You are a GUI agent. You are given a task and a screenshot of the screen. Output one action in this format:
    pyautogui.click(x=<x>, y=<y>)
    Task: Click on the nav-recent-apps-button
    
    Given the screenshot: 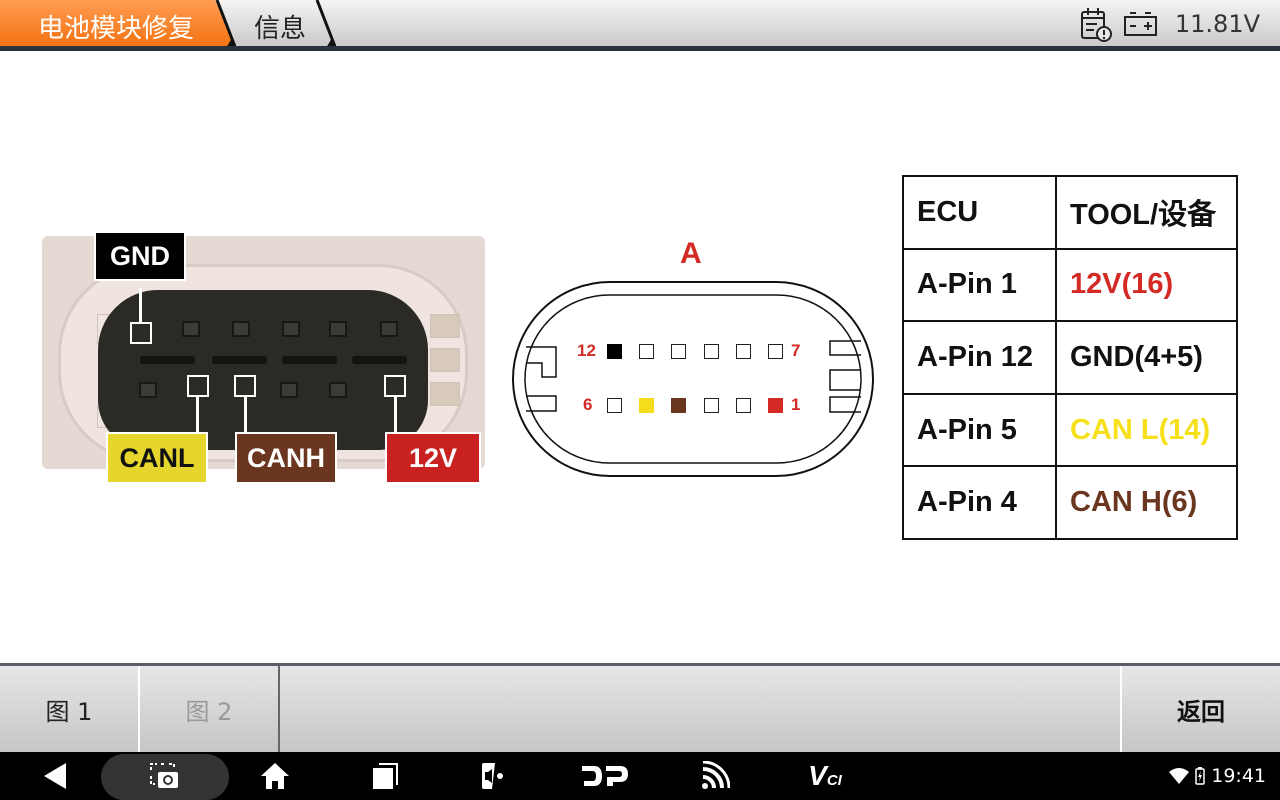 What is the action you would take?
    pyautogui.click(x=385, y=776)
    